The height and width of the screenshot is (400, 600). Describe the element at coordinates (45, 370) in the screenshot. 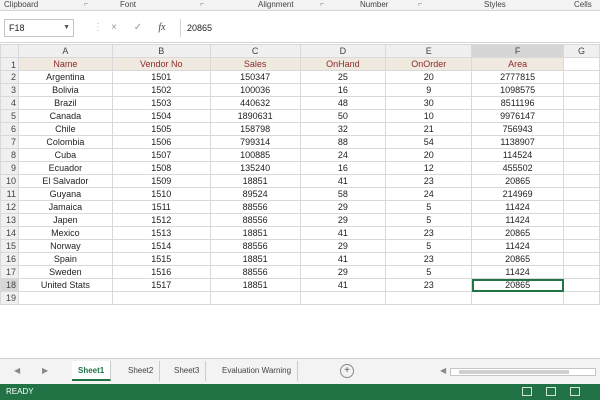

I see `scroll-right-icon: ▶` at that location.